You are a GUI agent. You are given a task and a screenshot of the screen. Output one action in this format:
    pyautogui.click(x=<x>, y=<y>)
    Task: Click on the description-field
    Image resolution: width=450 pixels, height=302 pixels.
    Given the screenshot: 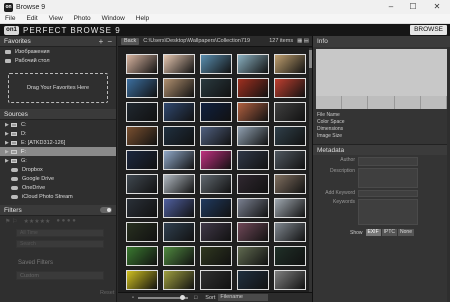 What is the action you would take?
    pyautogui.click(x=388, y=178)
    